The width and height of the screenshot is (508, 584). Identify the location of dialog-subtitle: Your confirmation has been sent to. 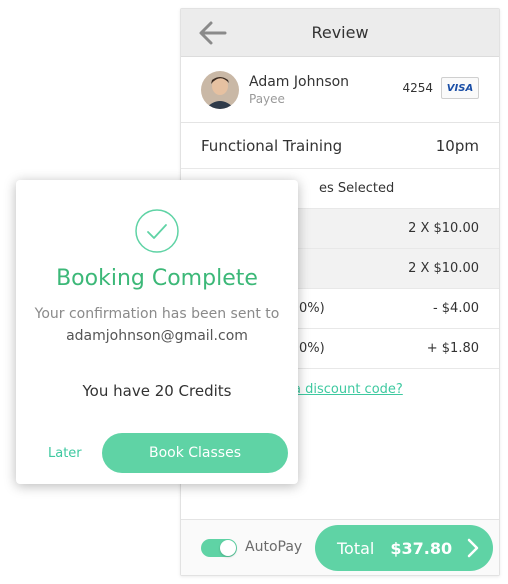
(157, 314).